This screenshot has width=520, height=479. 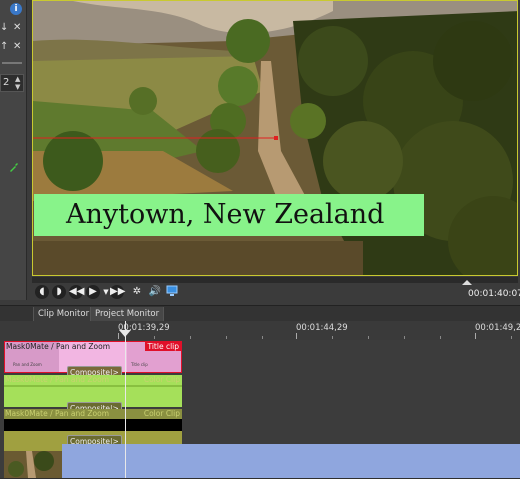 I want to click on effect-row-2: ↑ ✕, so click(x=13, y=47).